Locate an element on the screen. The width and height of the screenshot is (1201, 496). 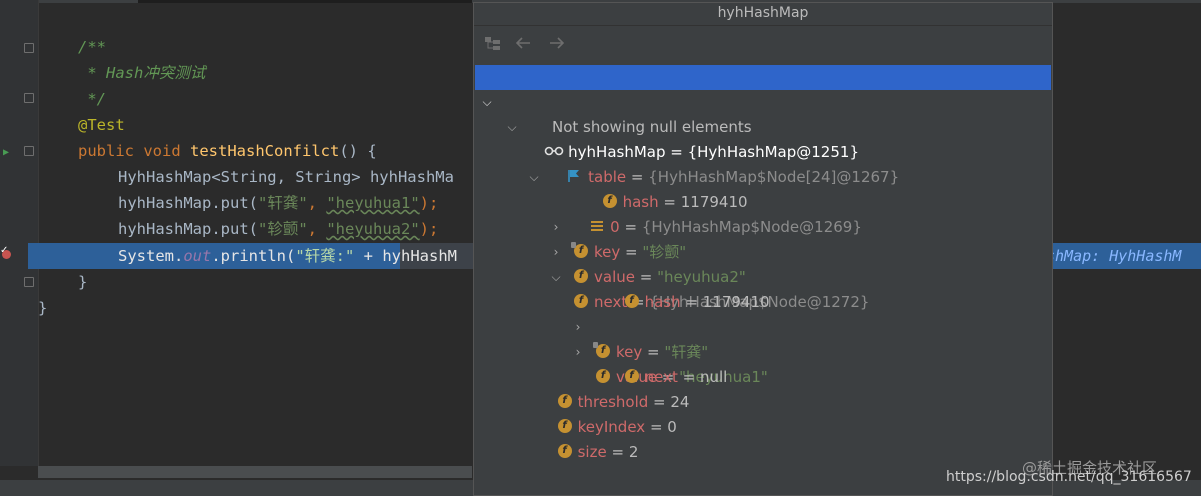
string-literal: "轩龚:" is located at coordinates (325, 256).